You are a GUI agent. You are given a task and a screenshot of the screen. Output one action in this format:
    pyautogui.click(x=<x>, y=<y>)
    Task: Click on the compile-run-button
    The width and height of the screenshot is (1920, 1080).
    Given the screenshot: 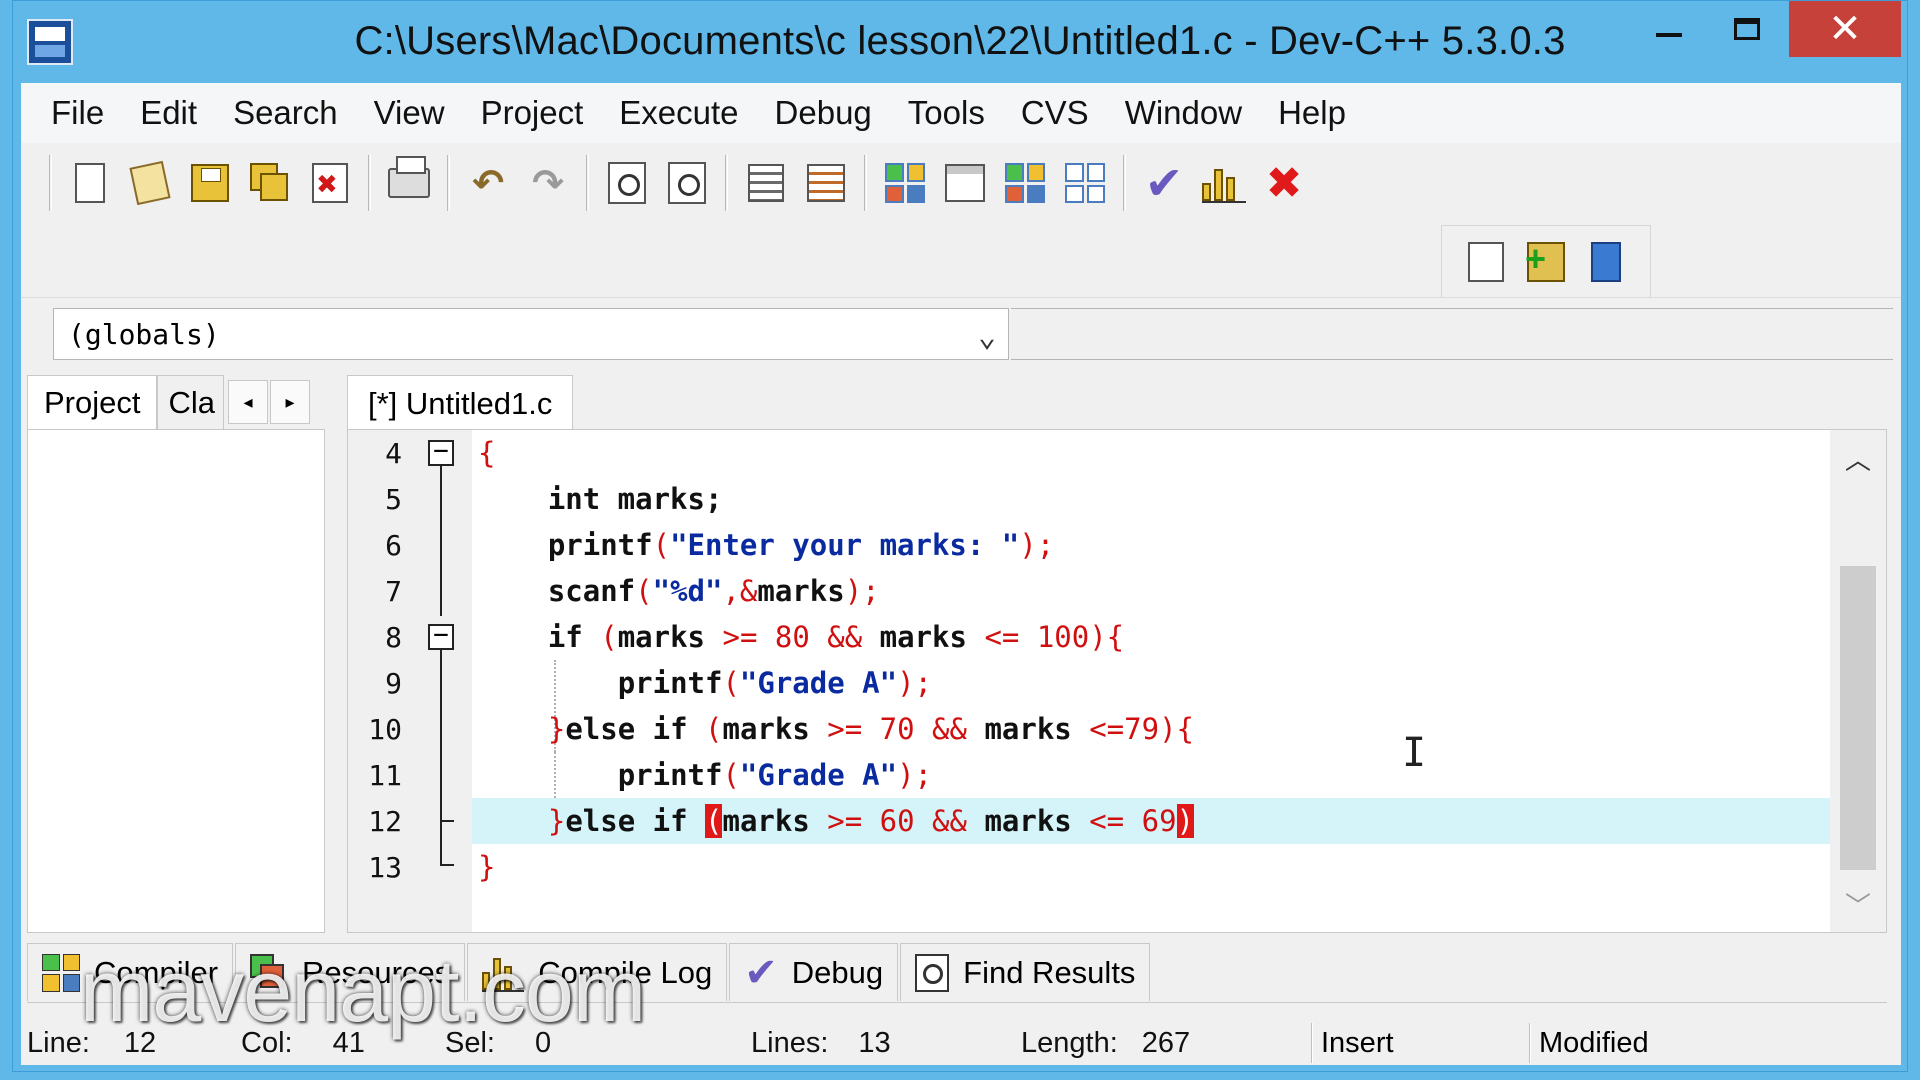 What is the action you would take?
    pyautogui.click(x=1025, y=183)
    